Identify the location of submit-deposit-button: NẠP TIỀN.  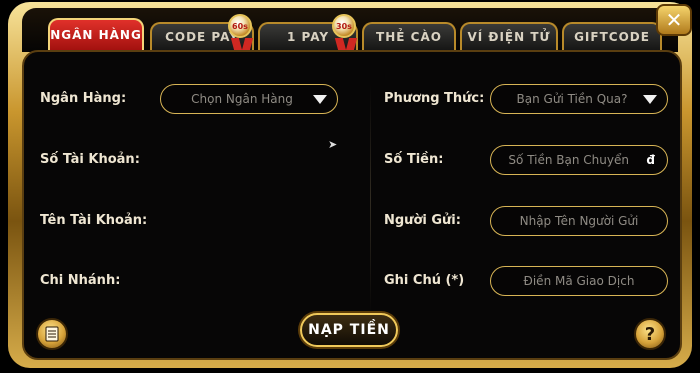
(349, 330).